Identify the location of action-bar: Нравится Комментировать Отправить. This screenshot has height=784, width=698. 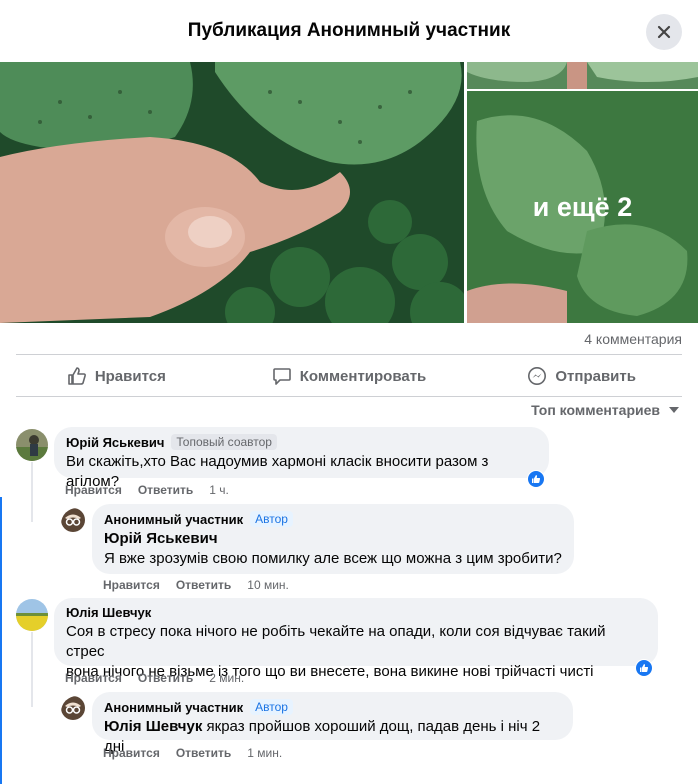
(349, 376).